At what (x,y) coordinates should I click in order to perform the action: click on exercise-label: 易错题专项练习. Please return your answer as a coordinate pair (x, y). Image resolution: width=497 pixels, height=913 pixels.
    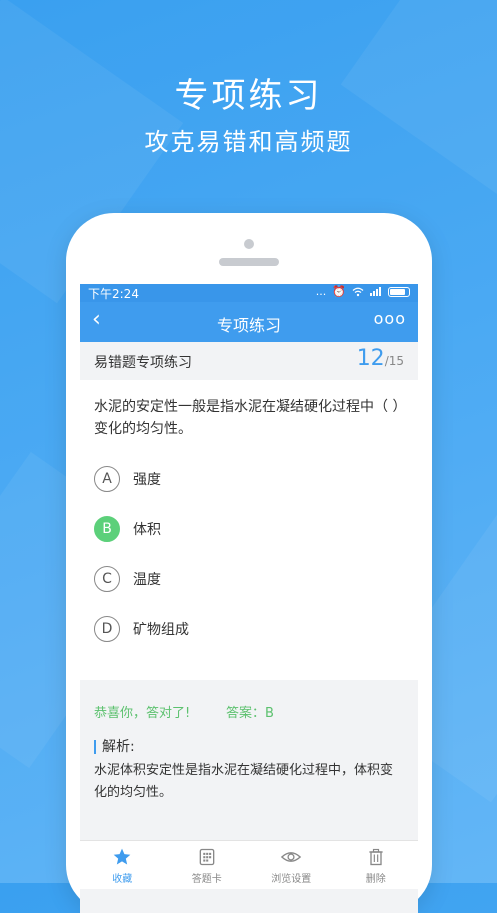
    Looking at the image, I should click on (143, 363).